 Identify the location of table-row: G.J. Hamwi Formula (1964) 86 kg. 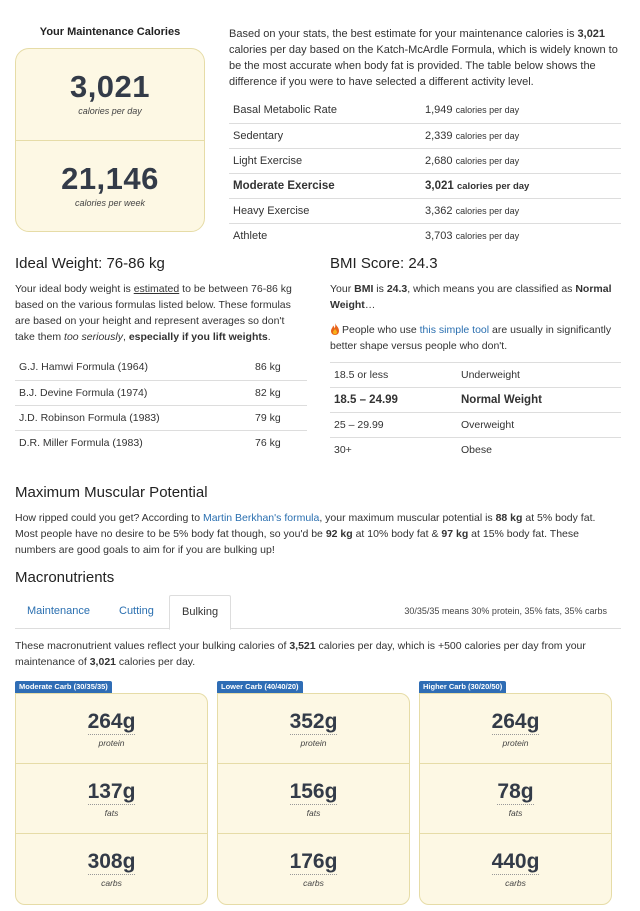
(161, 368).